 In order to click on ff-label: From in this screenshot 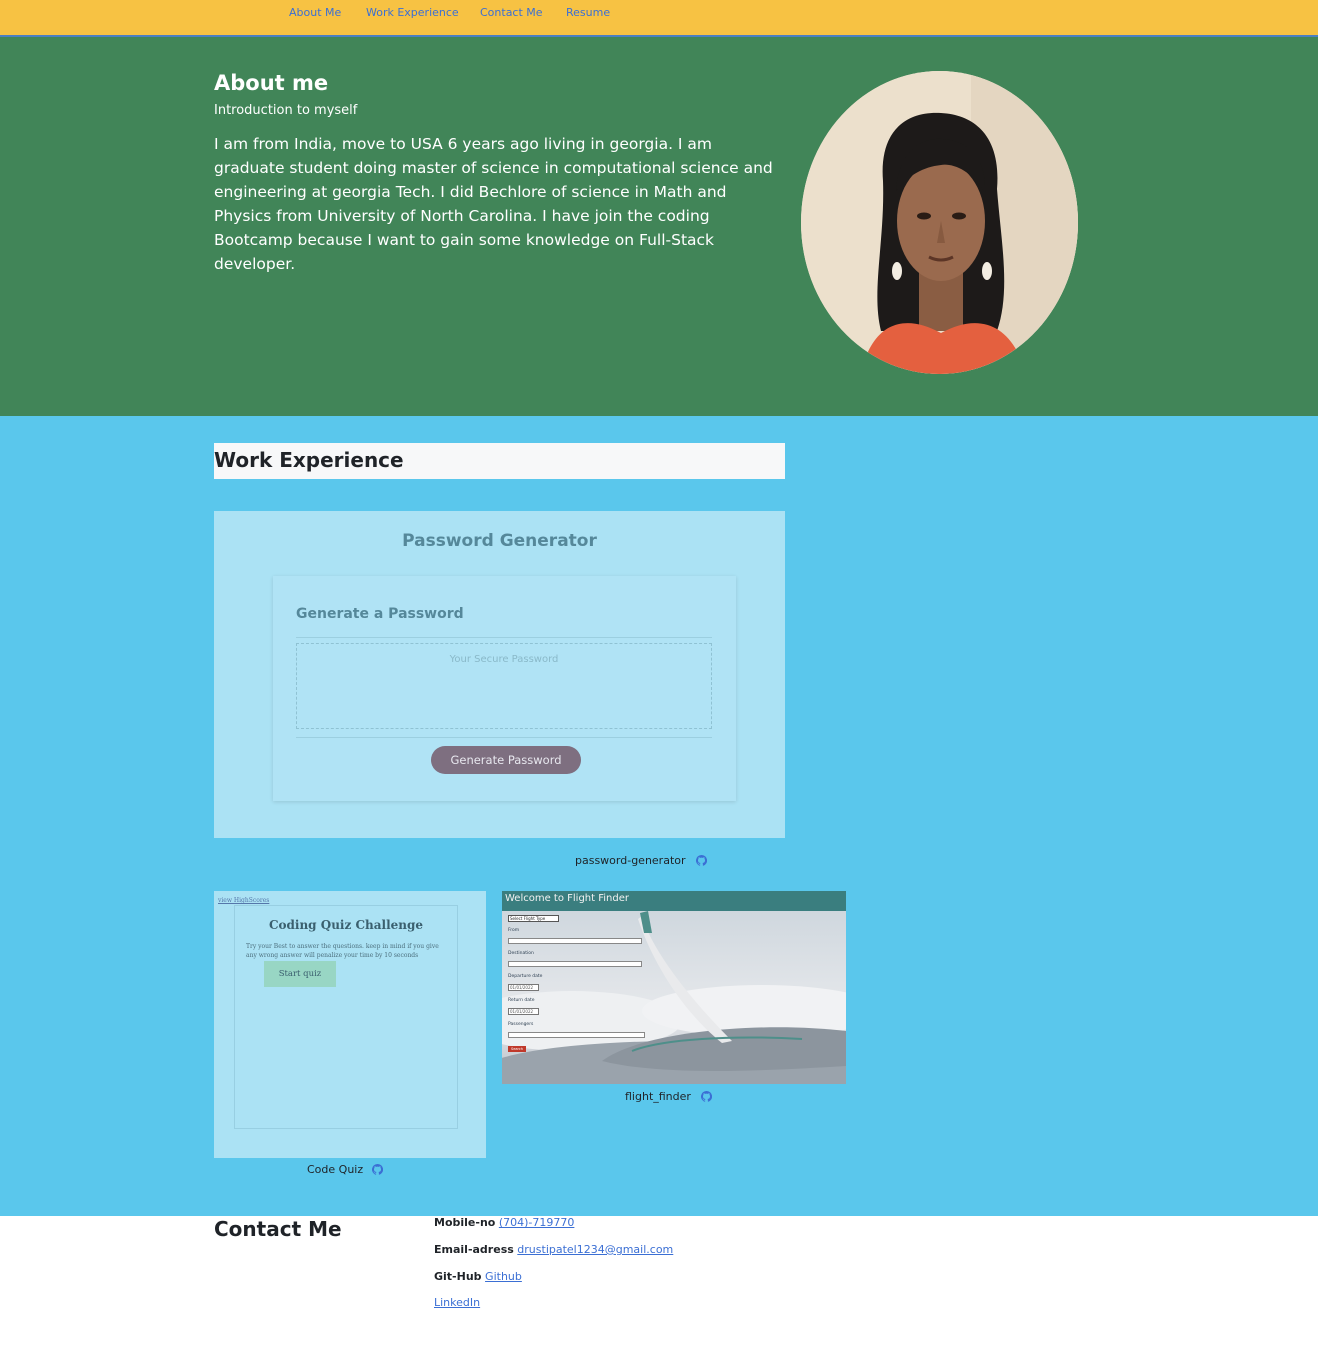, I will do `click(514, 930)`.